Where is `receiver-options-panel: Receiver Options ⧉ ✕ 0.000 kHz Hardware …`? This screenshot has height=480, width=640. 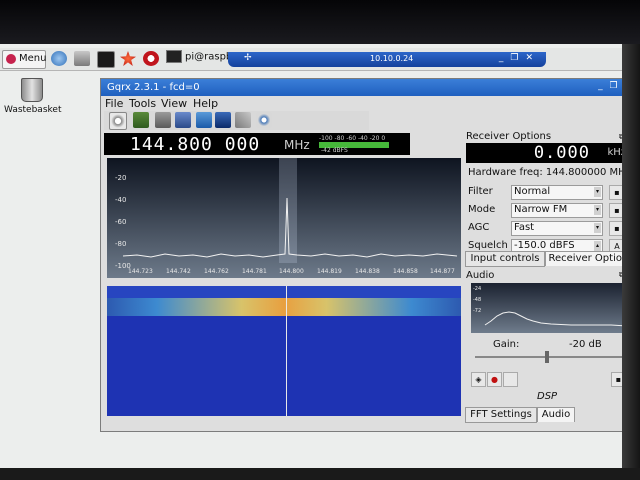
receiver-options-panel: Receiver Options ⧉ ✕ 0.000 kHz Hardware … is located at coordinates (550, 201).